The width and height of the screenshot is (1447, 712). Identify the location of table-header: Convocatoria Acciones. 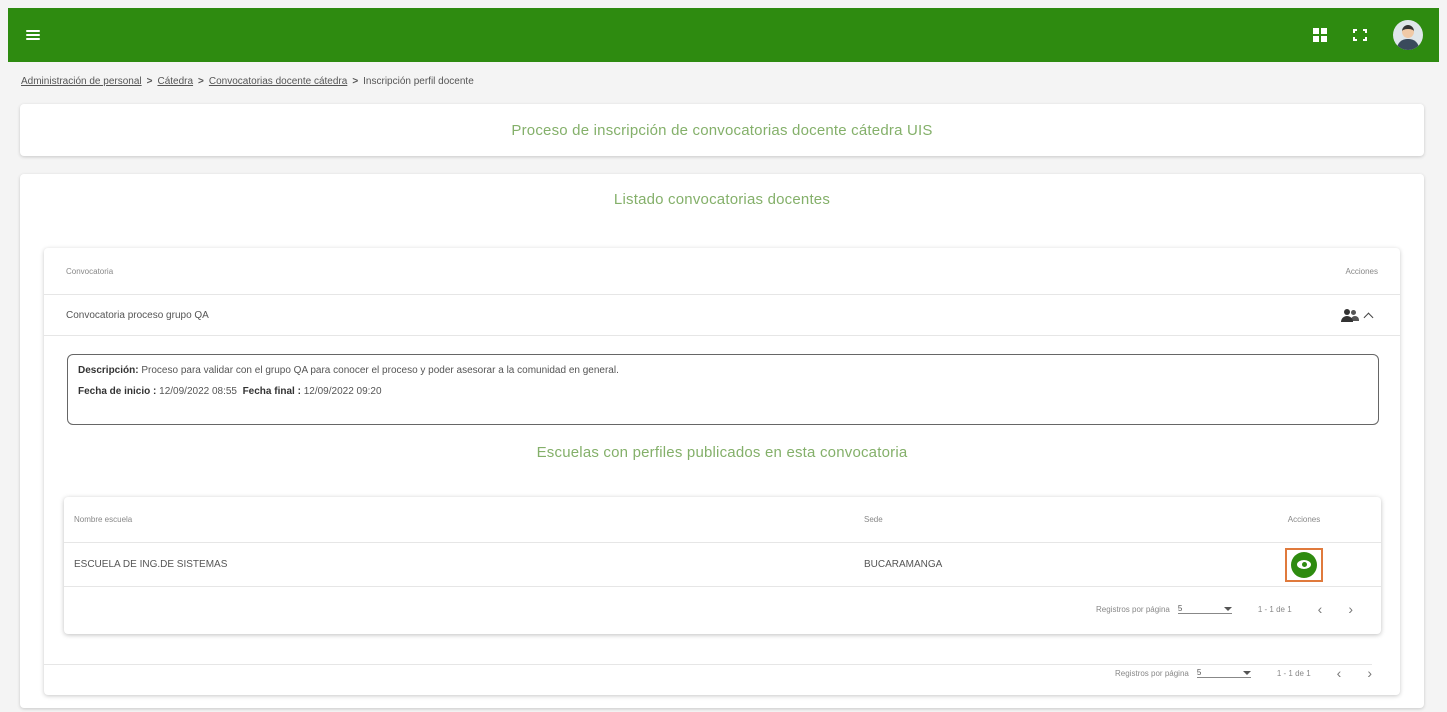
(722, 271).